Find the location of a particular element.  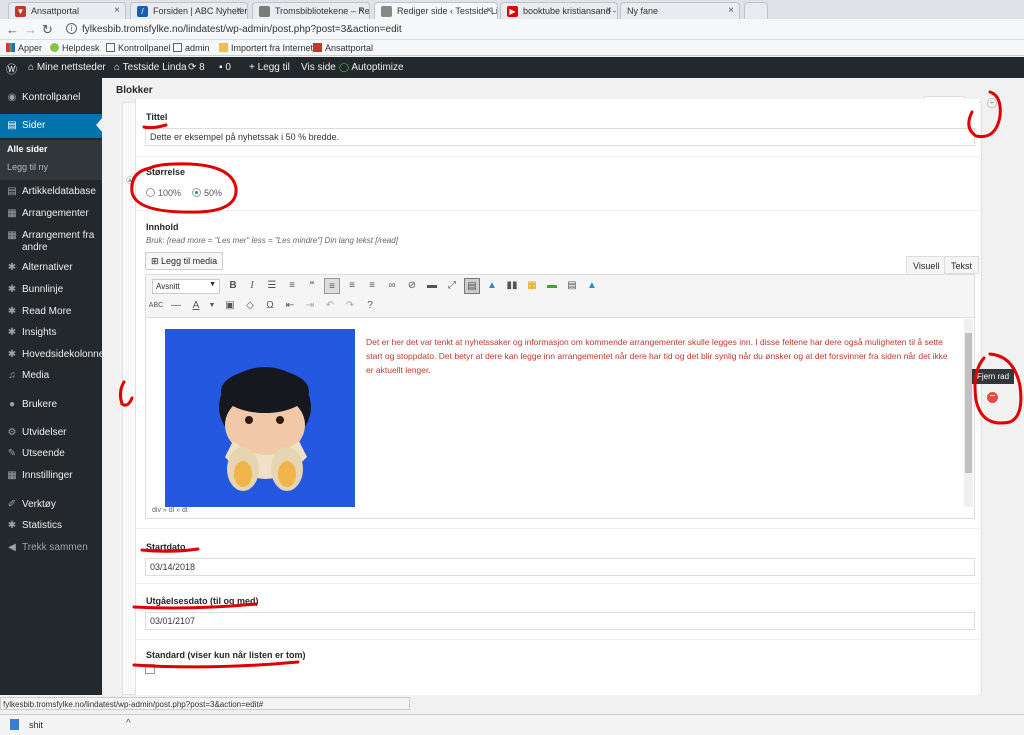

numbered-list-icon: ≡ is located at coordinates (292, 286).